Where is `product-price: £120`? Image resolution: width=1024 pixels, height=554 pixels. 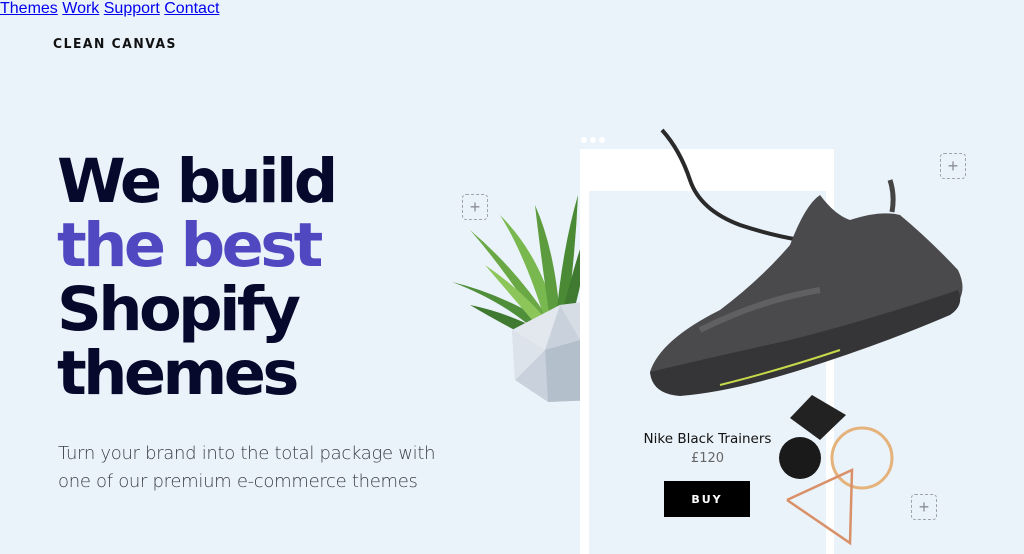
product-price: £120 is located at coordinates (707, 458).